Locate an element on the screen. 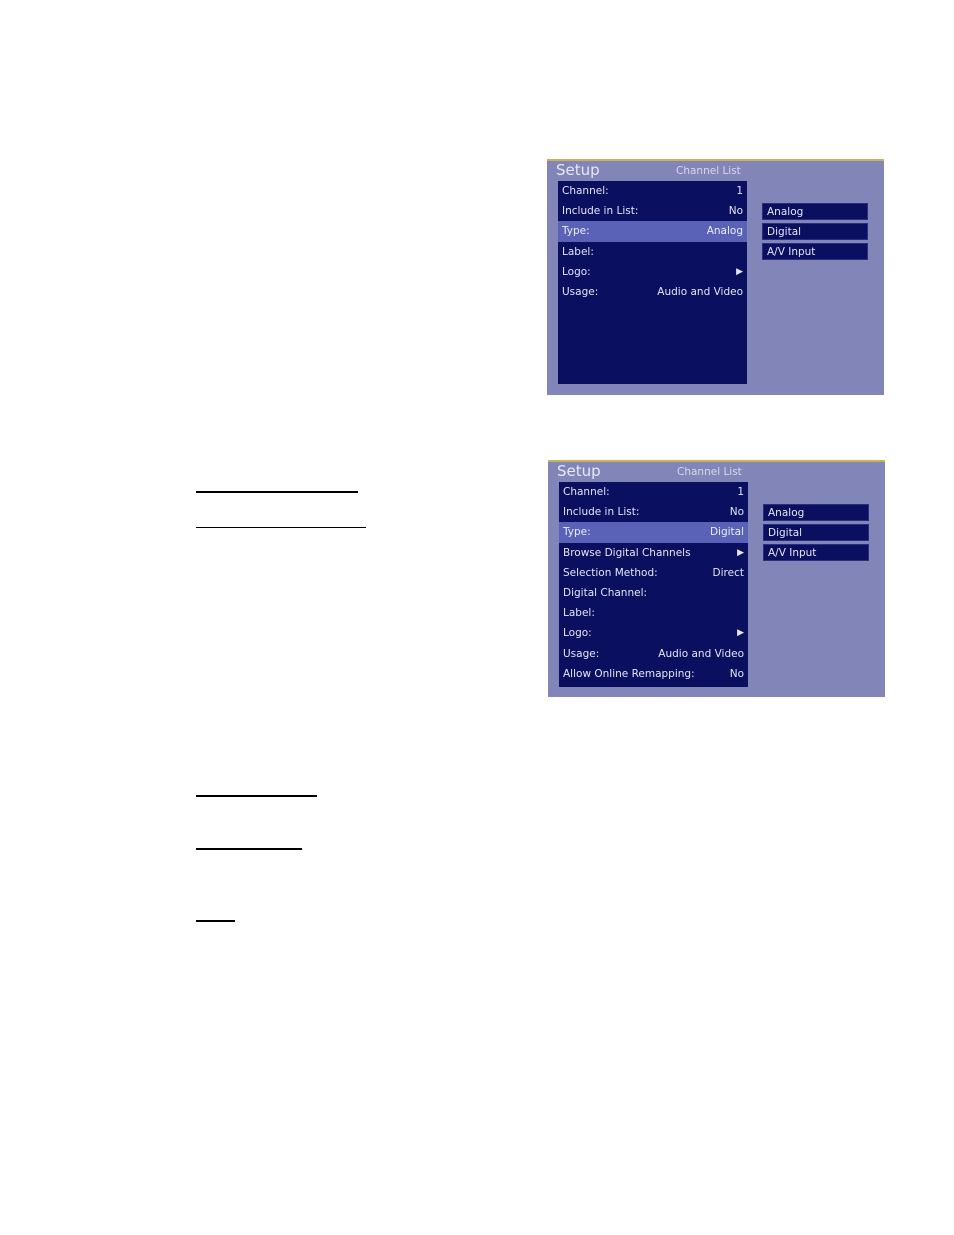  row-allow-online-remapping: Allow Online Remapping: No is located at coordinates (653, 674).